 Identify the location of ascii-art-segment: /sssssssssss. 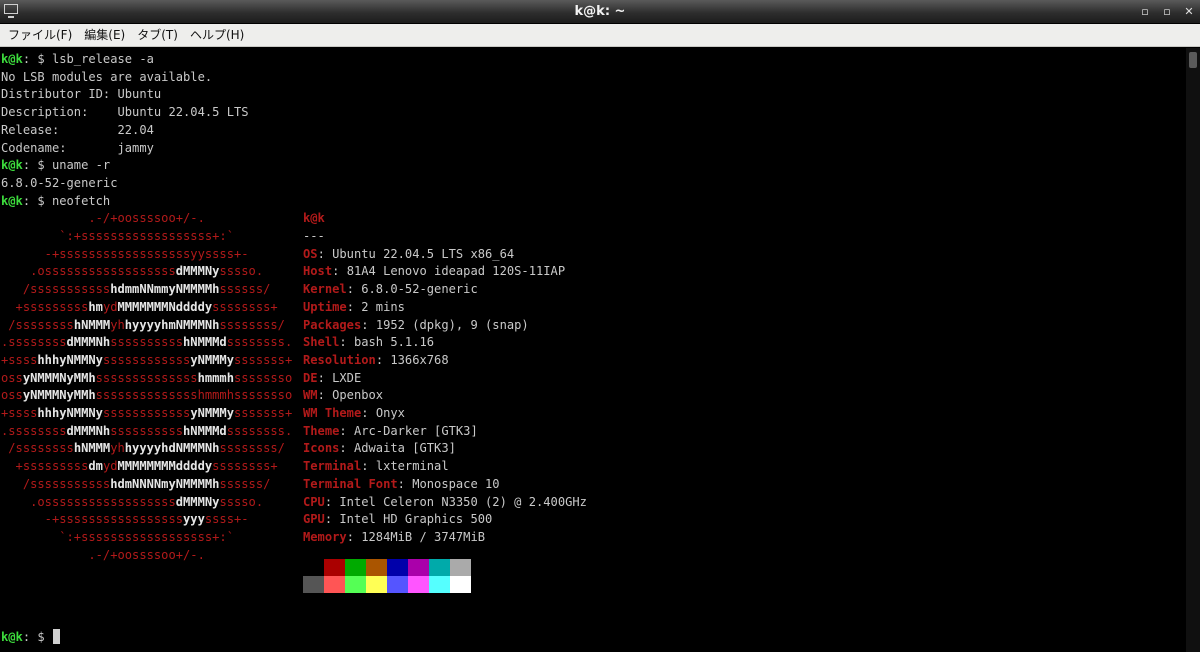
(56, 289).